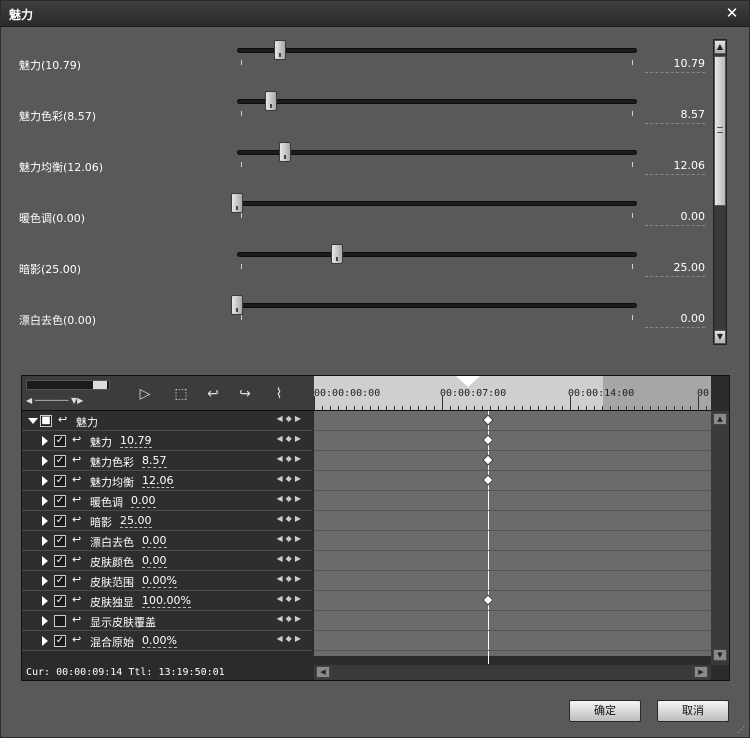 Image resolution: width=750 pixels, height=738 pixels. I want to click on track-row: ✓ ↩ 魅力 10.79 ◀◆▶, so click(167, 441).